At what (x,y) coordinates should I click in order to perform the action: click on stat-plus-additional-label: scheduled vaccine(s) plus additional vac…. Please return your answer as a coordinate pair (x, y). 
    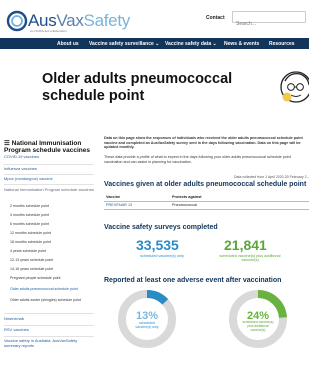
    Looking at the image, I should click on (250, 258).